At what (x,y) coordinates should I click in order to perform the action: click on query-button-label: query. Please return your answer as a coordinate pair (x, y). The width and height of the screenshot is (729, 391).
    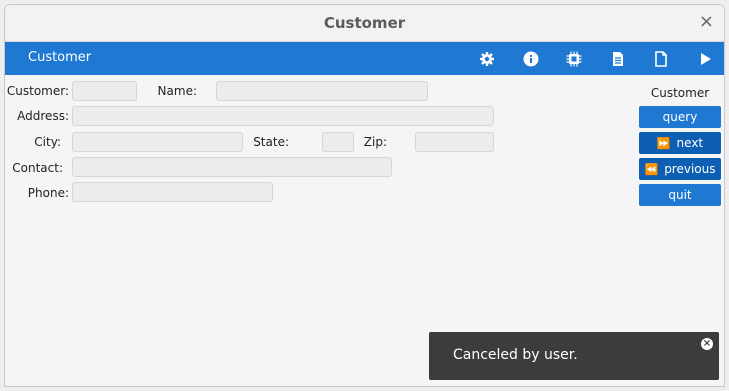
    Looking at the image, I should click on (680, 117).